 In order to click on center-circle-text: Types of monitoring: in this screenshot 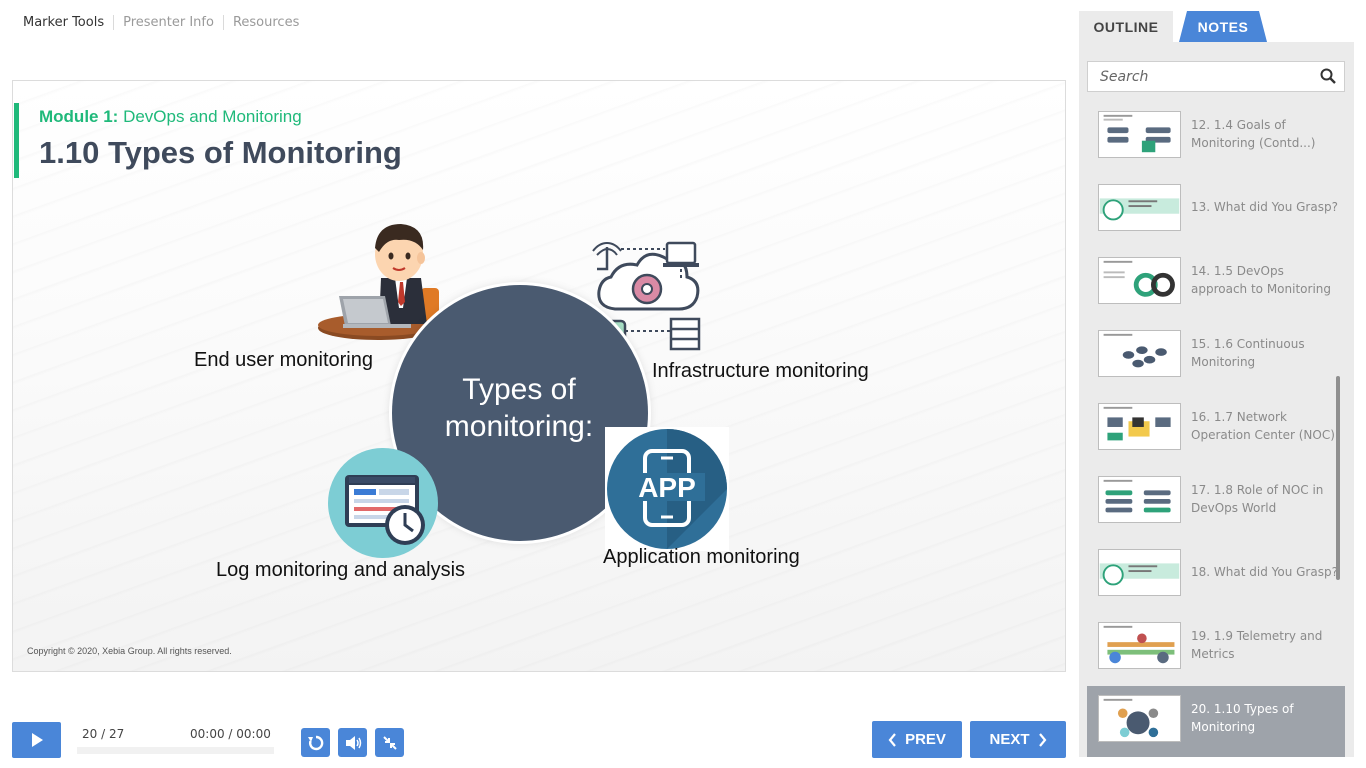, I will do `click(519, 408)`.